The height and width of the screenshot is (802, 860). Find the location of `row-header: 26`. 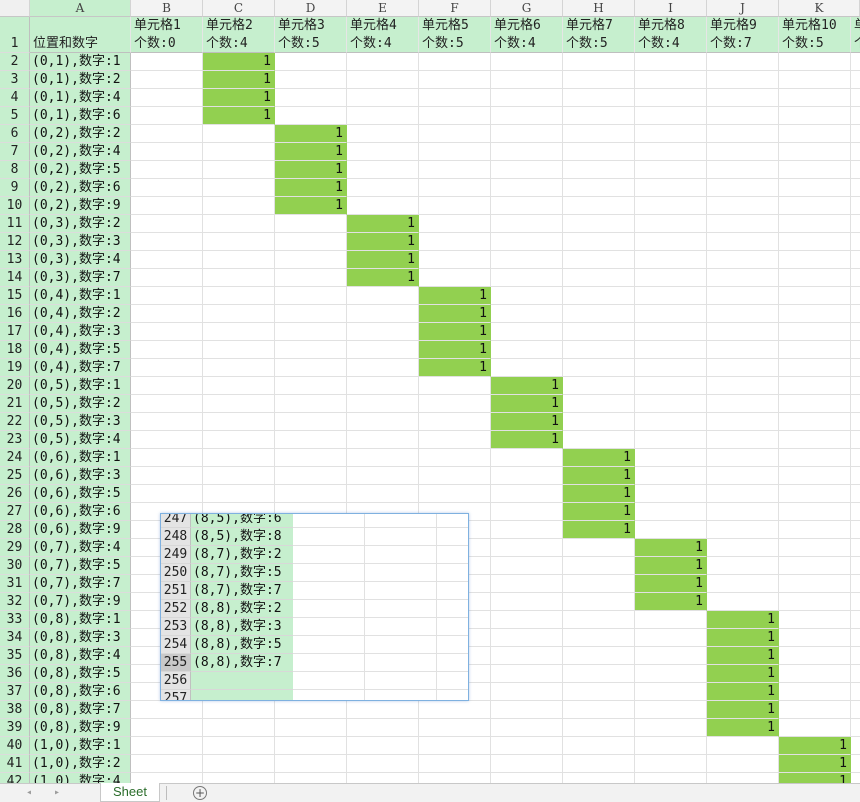

row-header: 26 is located at coordinates (15, 494).